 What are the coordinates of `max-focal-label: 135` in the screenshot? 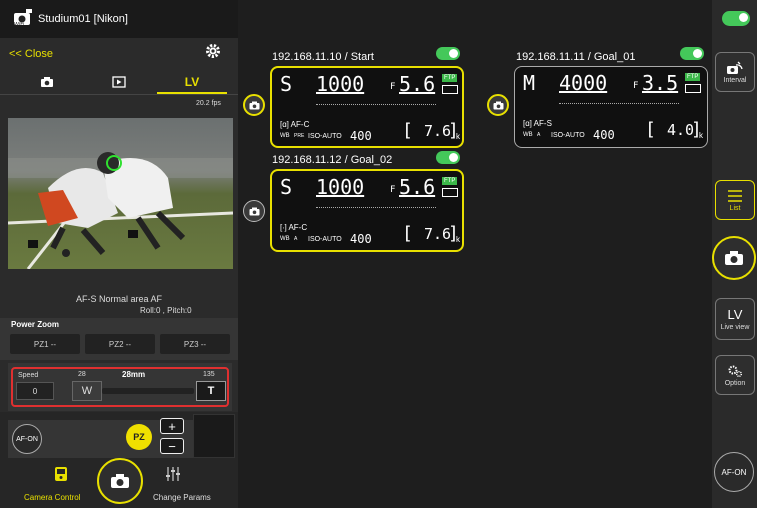 It's located at (209, 374).